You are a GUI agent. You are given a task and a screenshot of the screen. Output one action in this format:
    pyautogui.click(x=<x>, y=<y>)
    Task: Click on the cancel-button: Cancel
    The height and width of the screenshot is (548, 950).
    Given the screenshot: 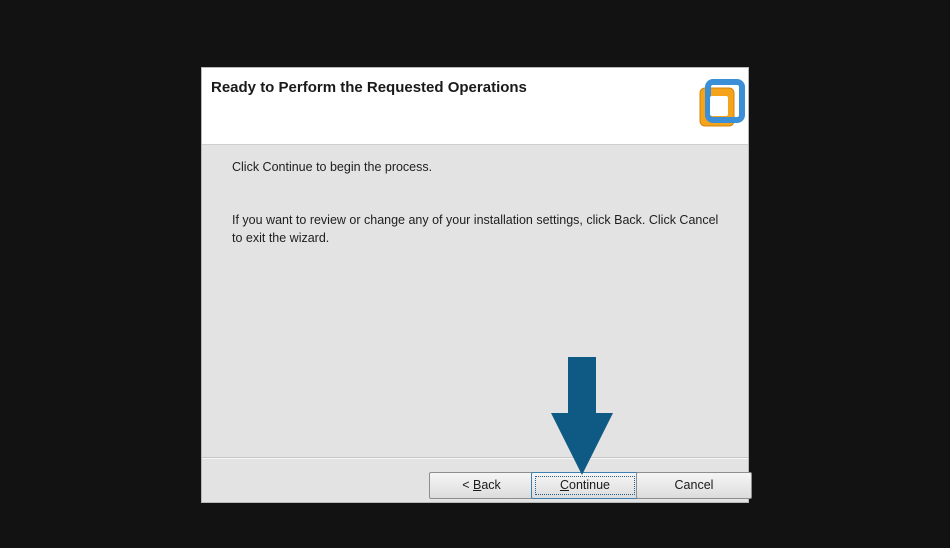 What is the action you would take?
    pyautogui.click(x=694, y=485)
    